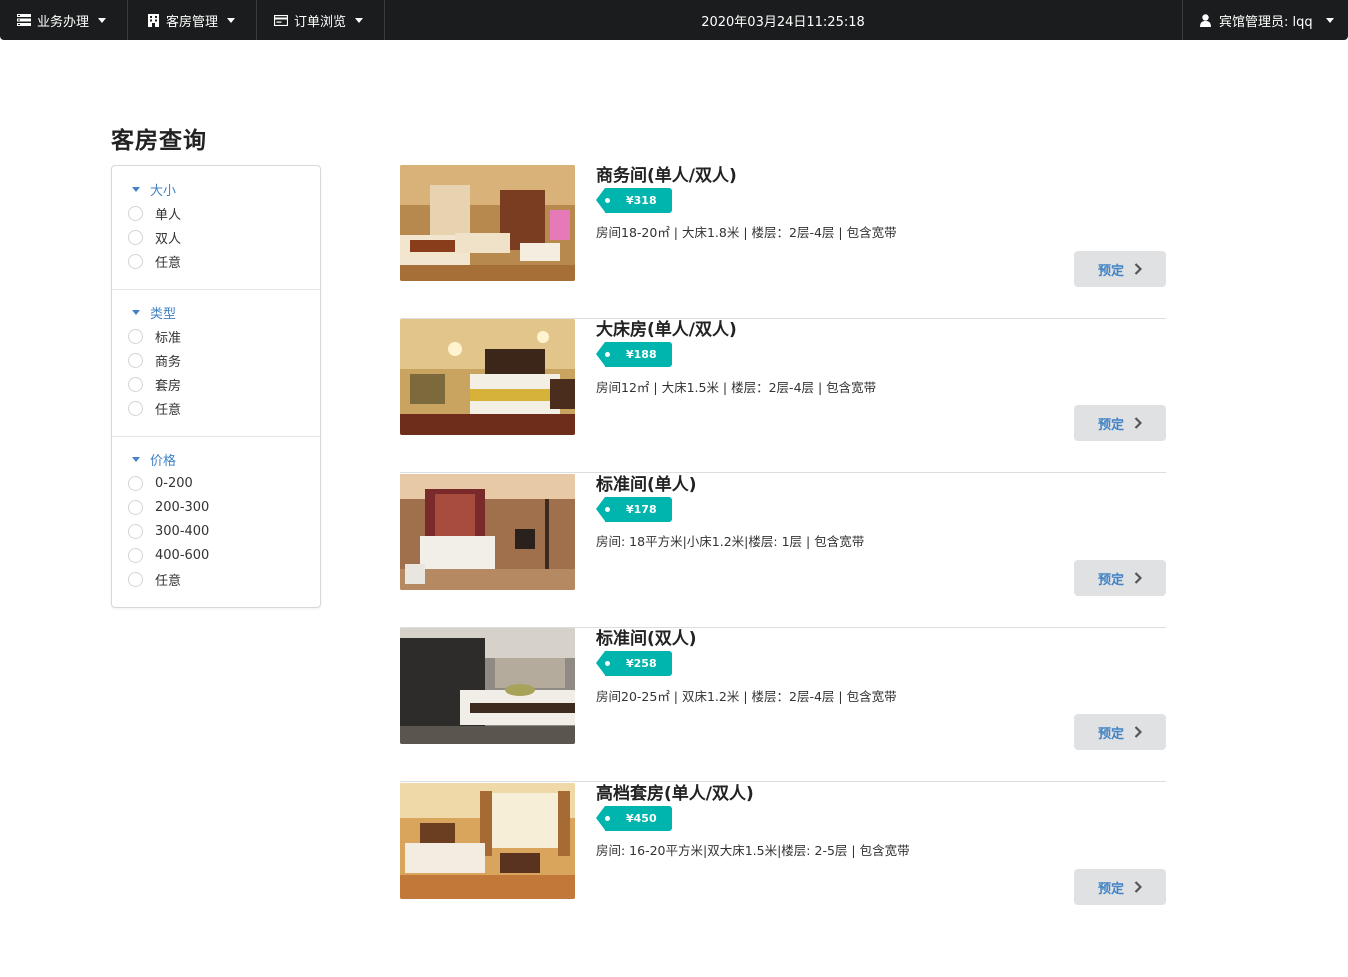 The height and width of the screenshot is (977, 1348). What do you see at coordinates (168, 386) in the screenshot?
I see `radio-label: 套房` at bounding box center [168, 386].